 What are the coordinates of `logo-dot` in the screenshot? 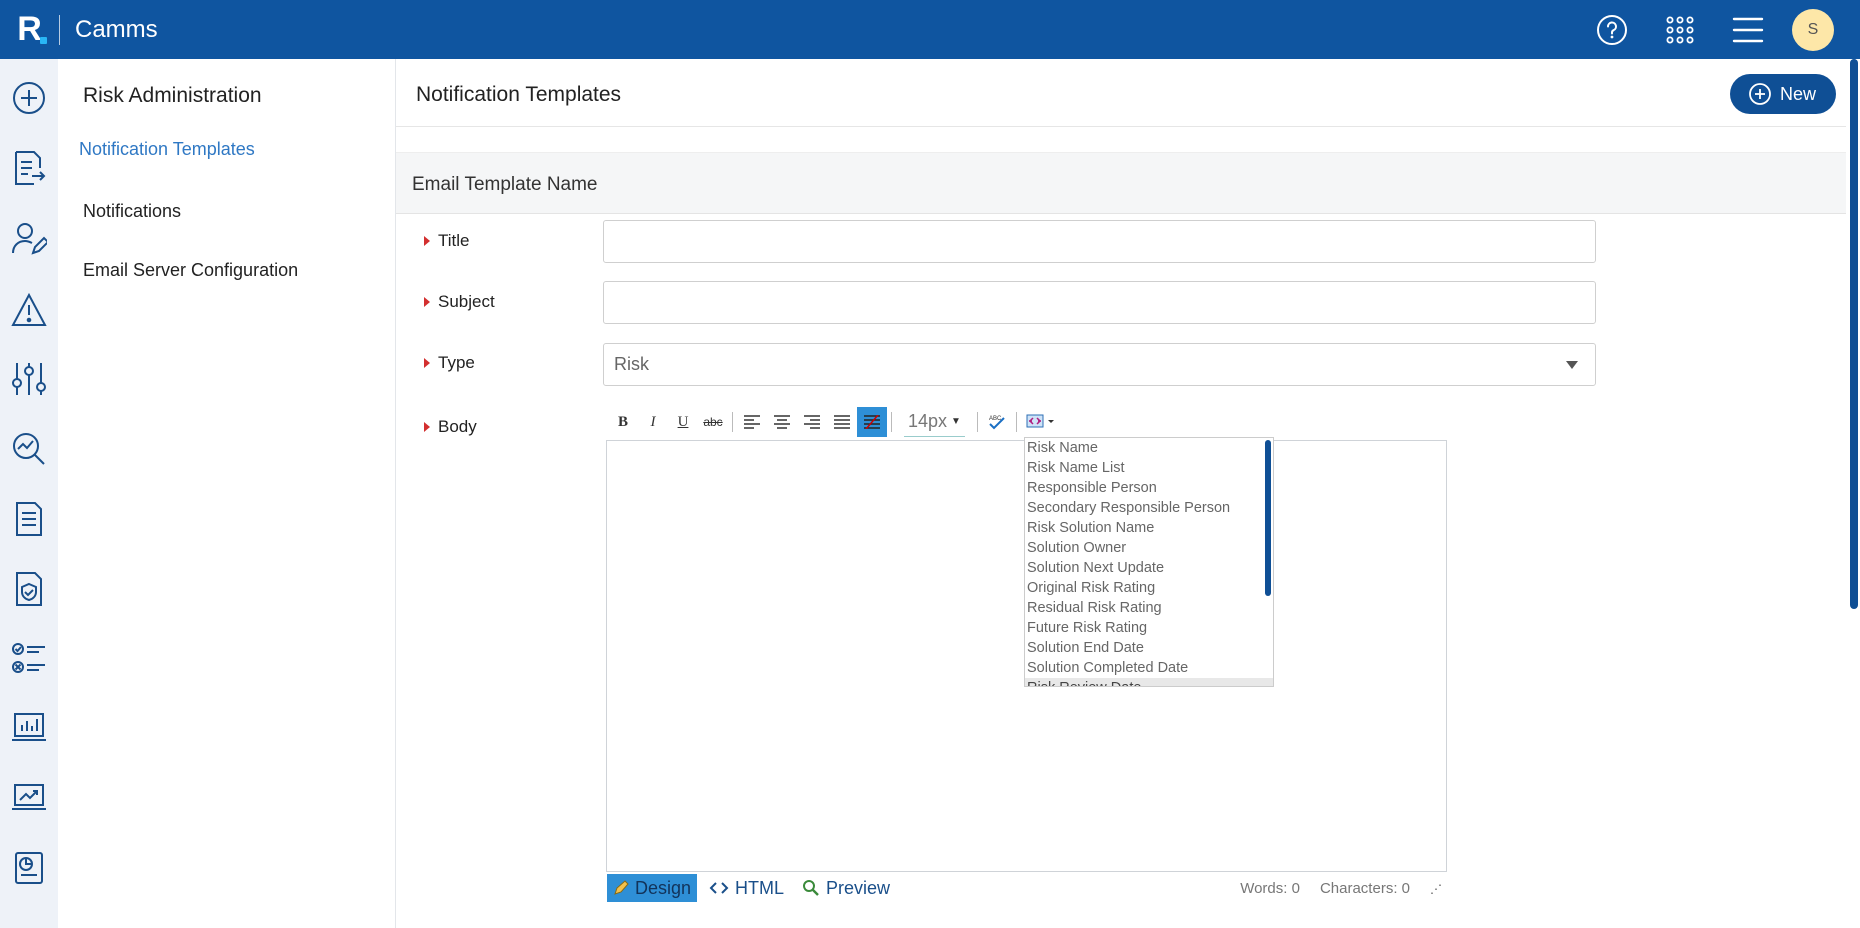 It's located at (43, 40).